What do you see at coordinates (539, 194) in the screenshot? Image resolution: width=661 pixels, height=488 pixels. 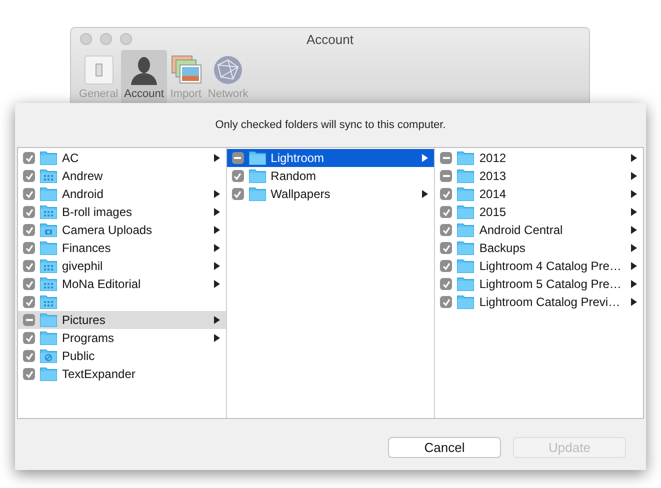 I see `folder-row: 2014` at bounding box center [539, 194].